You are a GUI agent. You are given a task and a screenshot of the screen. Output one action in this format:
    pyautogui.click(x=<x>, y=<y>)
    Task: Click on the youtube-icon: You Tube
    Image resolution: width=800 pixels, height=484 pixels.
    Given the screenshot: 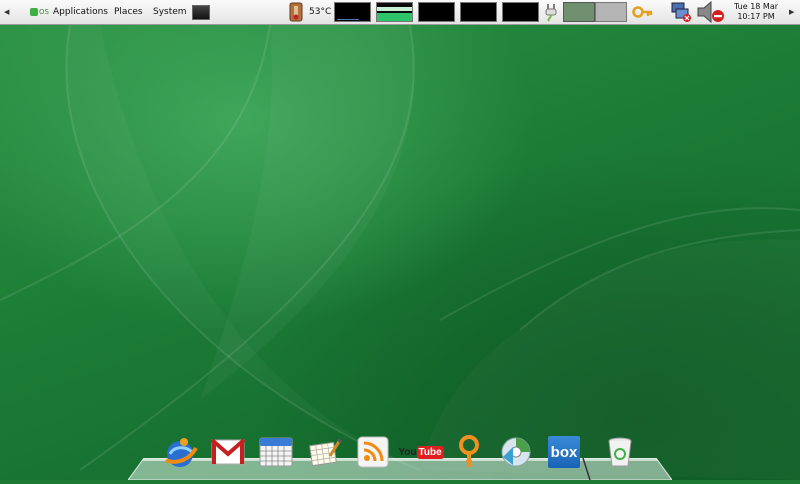 What is the action you would take?
    pyautogui.click(x=421, y=452)
    